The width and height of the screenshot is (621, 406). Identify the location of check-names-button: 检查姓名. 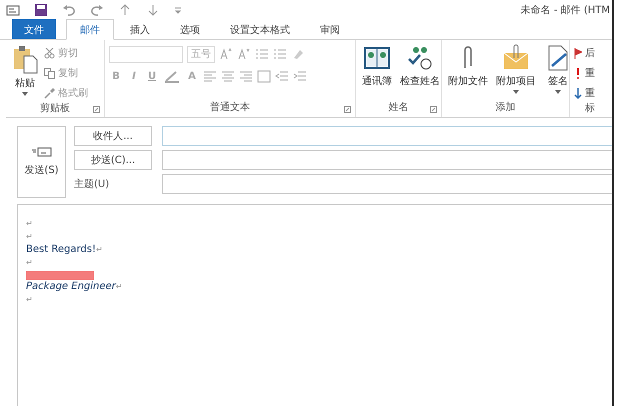
(420, 81).